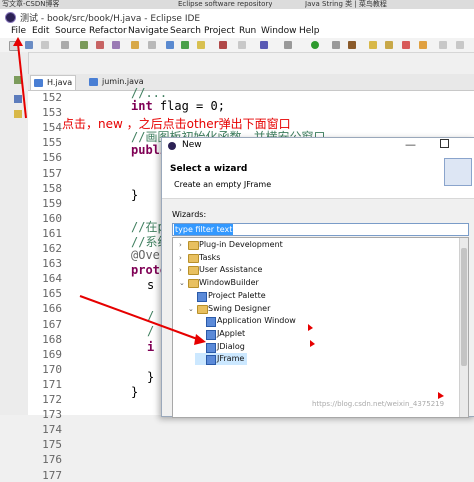 This screenshot has height=482, width=474. Describe the element at coordinates (52, 445) in the screenshot. I see `line-number: 175` at that location.